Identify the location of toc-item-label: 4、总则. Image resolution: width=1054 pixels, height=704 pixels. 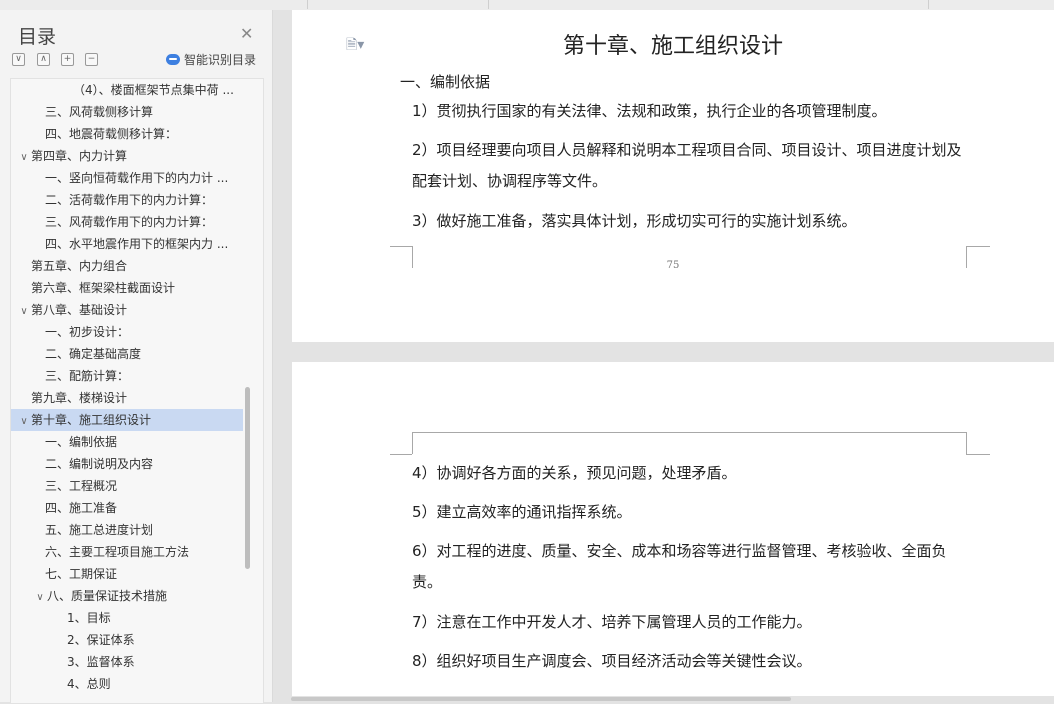
(89, 684).